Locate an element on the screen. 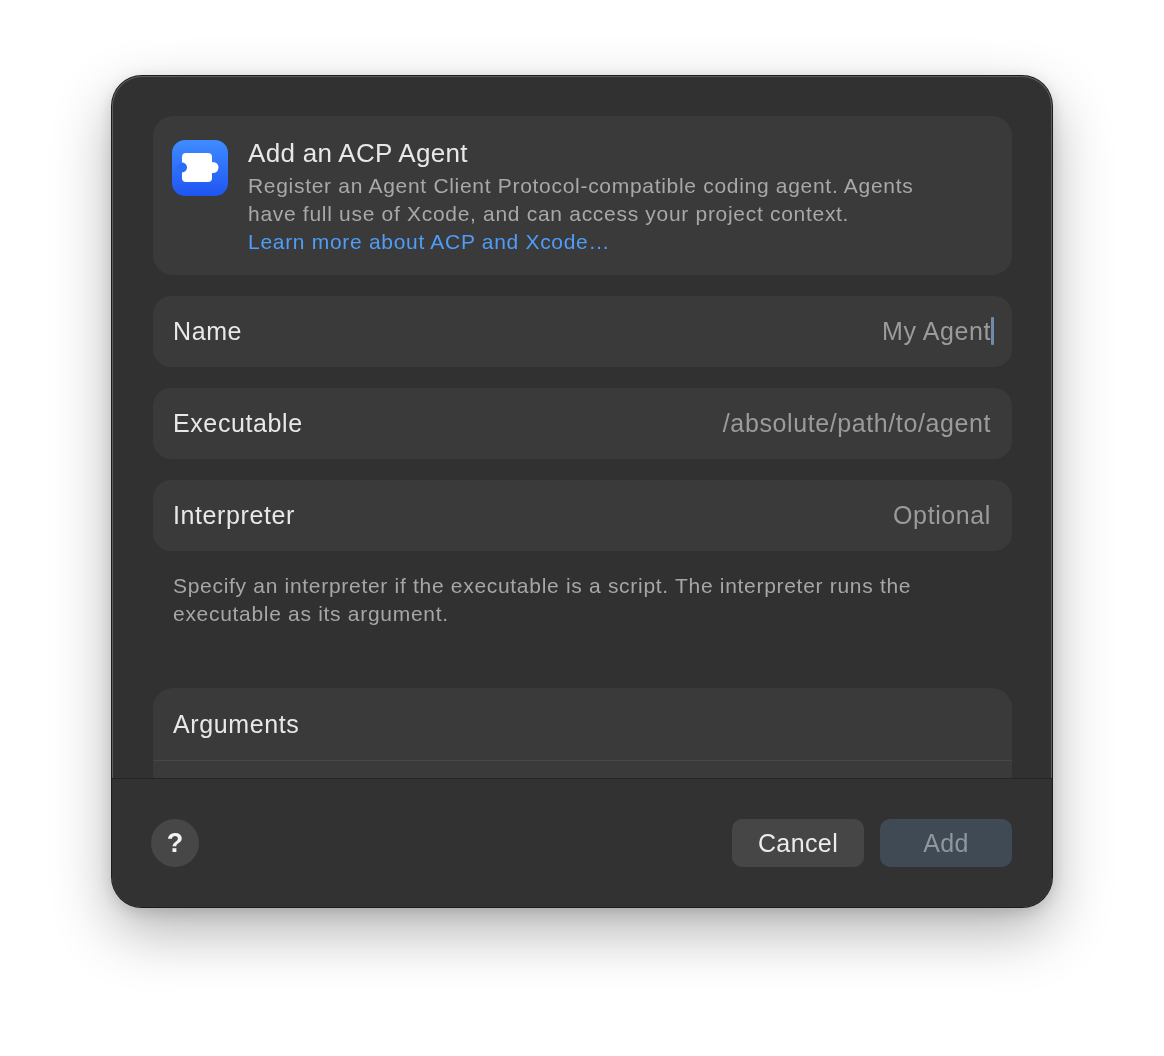 Image resolution: width=1164 pixels, height=1056 pixels. text-field: Executable /absolute/path/to/agent is located at coordinates (582, 423).